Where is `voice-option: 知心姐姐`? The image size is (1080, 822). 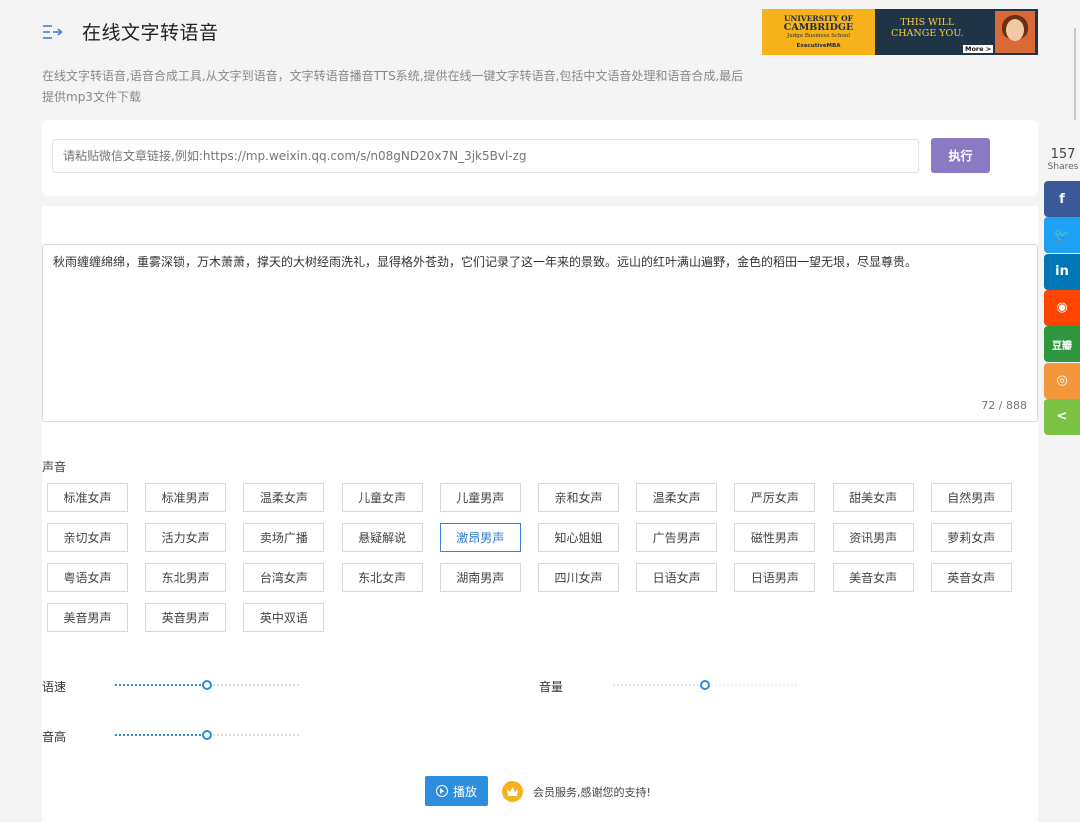 voice-option: 知心姐姐 is located at coordinates (578, 537).